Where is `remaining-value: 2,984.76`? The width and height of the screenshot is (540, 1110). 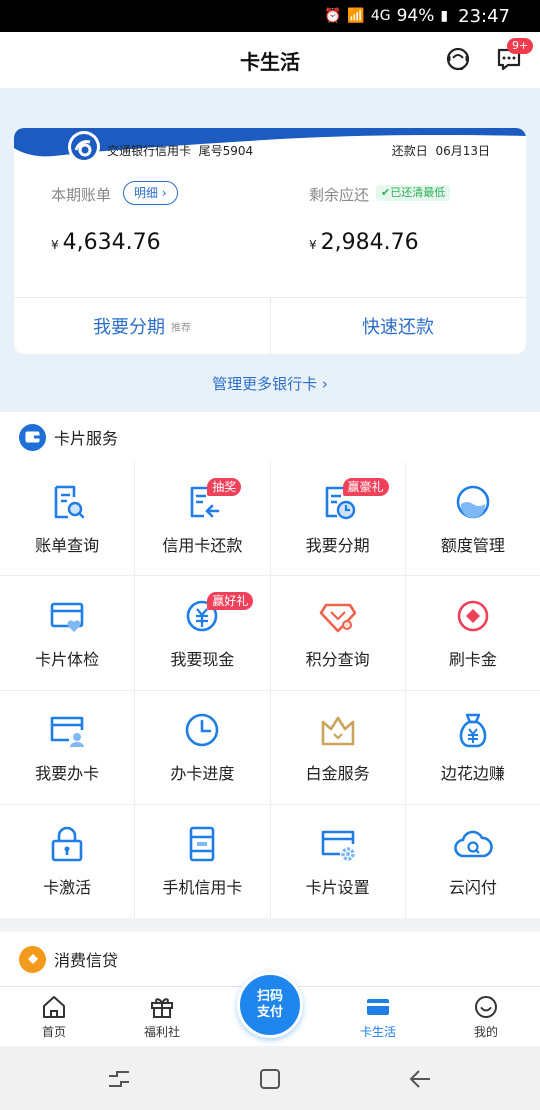 remaining-value: 2,984.76 is located at coordinates (369, 242).